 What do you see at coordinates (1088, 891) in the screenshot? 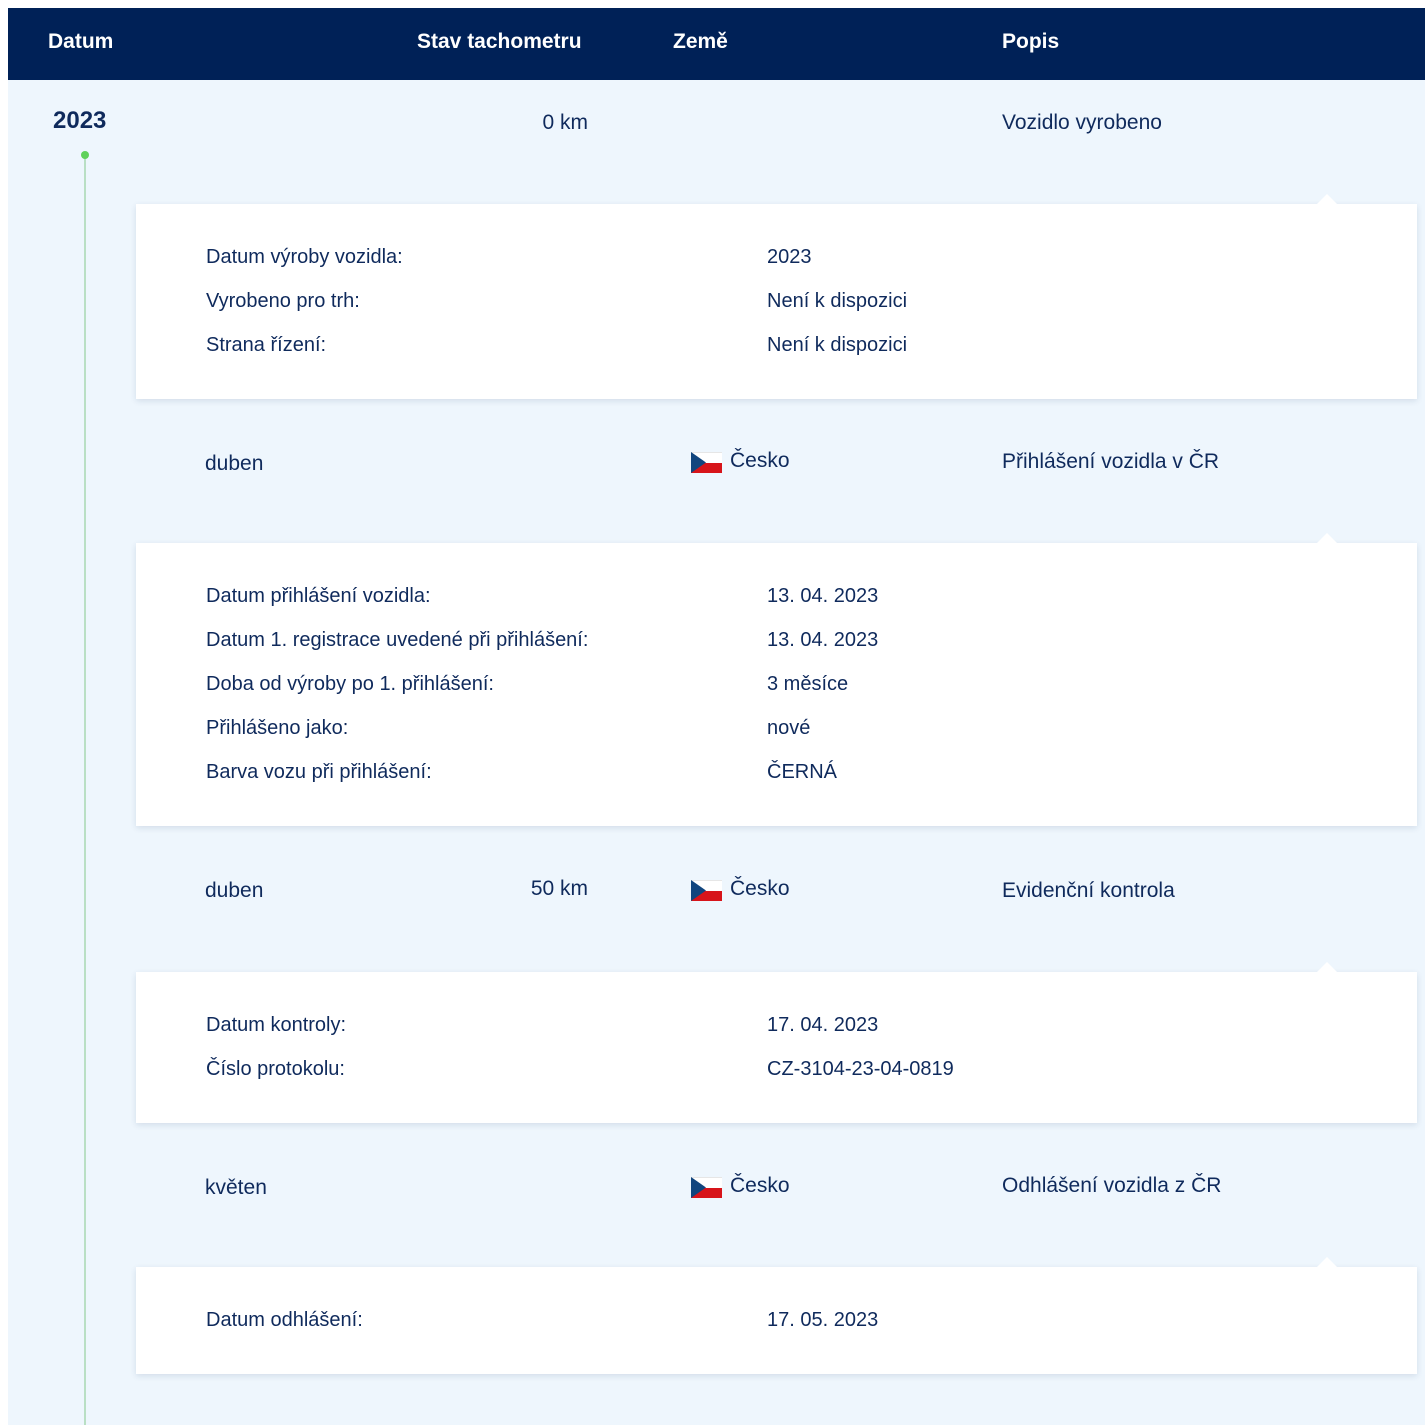
I see `event-description: Evidenční kontrola` at bounding box center [1088, 891].